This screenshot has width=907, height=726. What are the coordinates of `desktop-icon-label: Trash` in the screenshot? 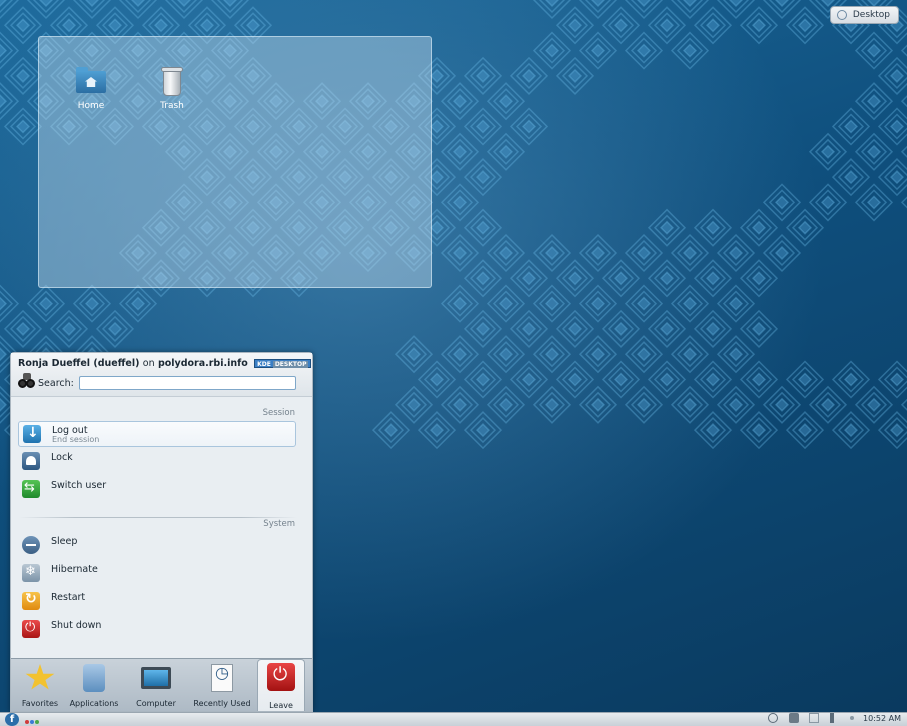 It's located at (172, 106).